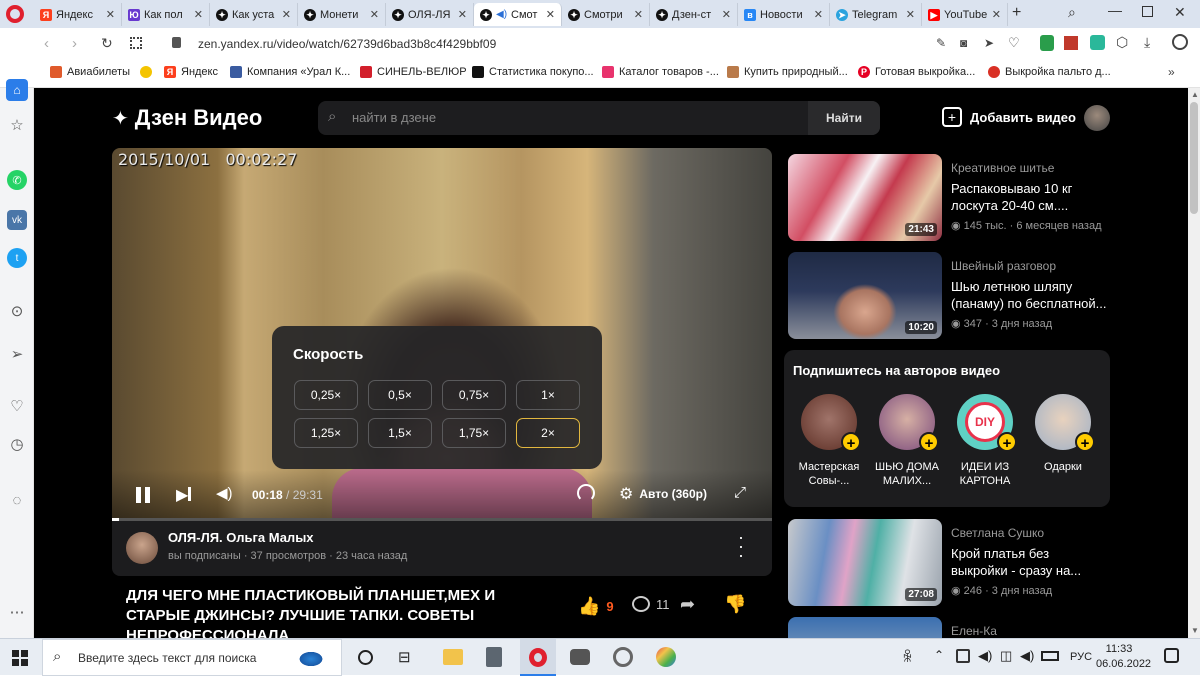 This screenshot has height=676, width=1200. Describe the element at coordinates (20, 658) in the screenshot. I see `windows-start-icon` at that location.